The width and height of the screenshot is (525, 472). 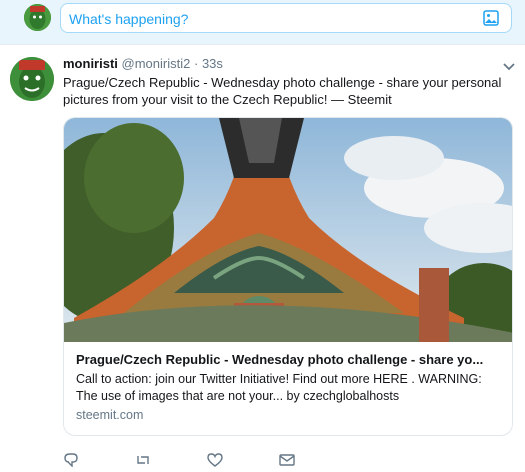 I want to click on reply-icon, so click(x=71, y=460).